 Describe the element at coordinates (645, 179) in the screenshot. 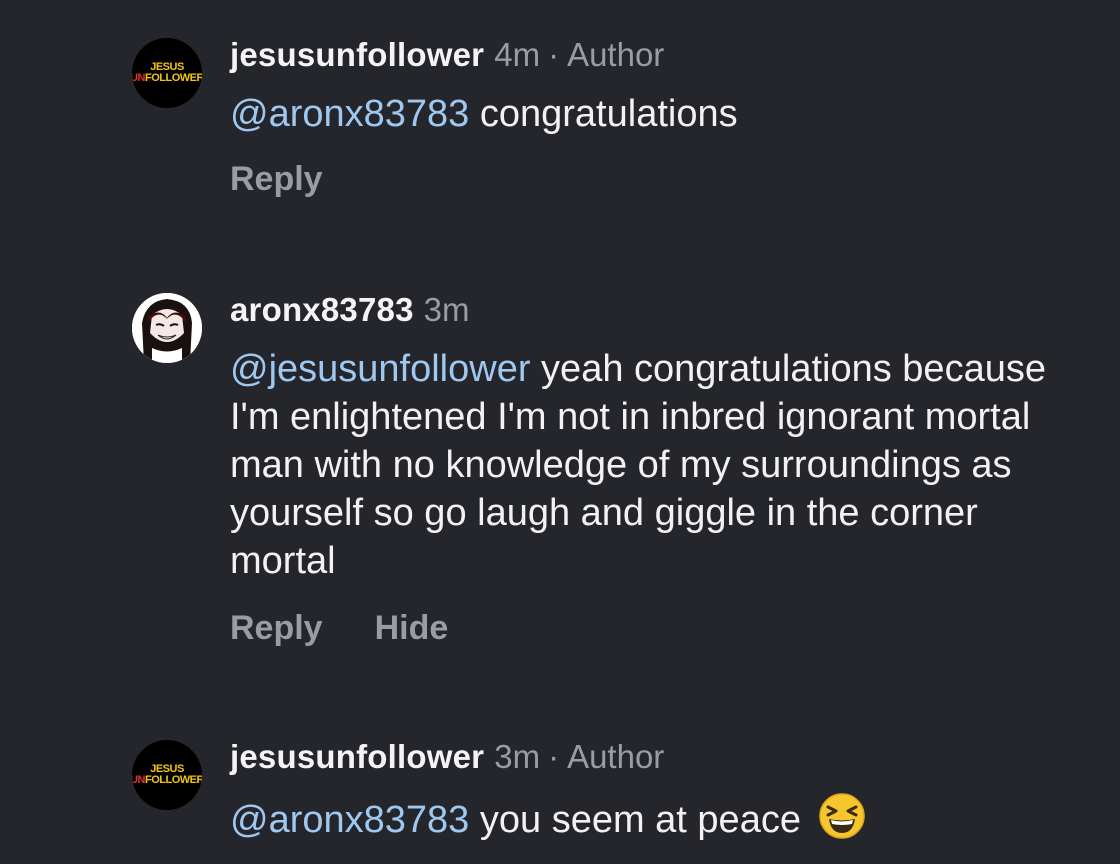

I see `comment-actions: Reply` at that location.